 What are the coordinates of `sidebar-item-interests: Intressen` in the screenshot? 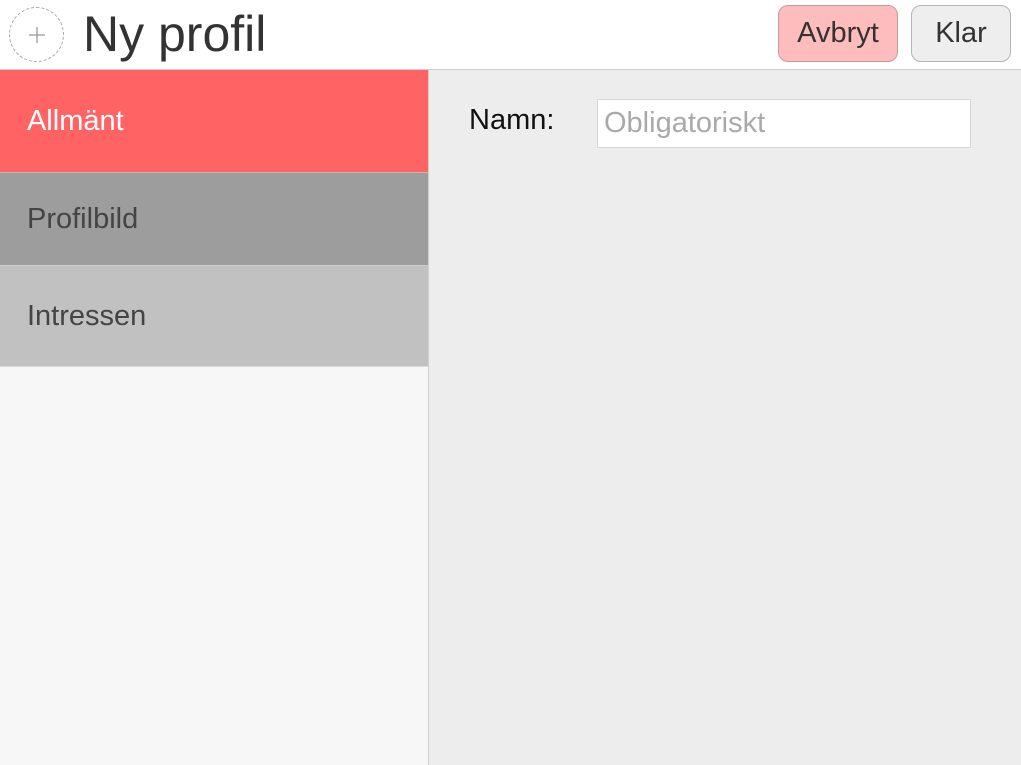 It's located at (214, 316).